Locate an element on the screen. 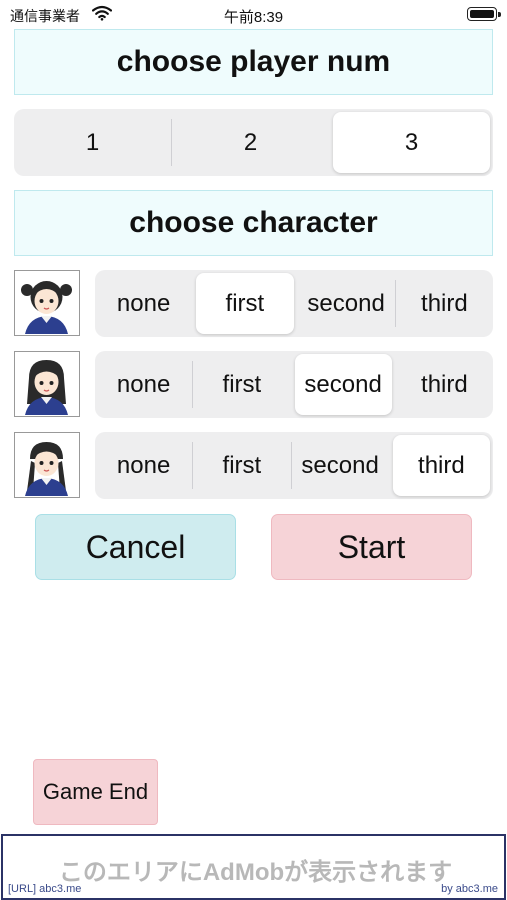  player-option-1: 1 is located at coordinates (92, 142).